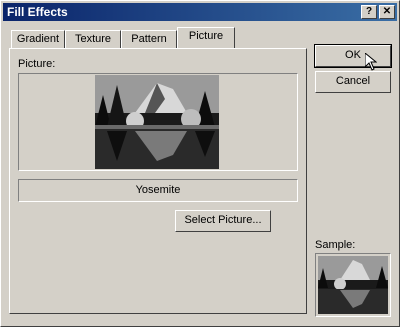 Image resolution: width=400 pixels, height=327 pixels. Describe the element at coordinates (387, 12) in the screenshot. I see `close-button: ✕` at that location.